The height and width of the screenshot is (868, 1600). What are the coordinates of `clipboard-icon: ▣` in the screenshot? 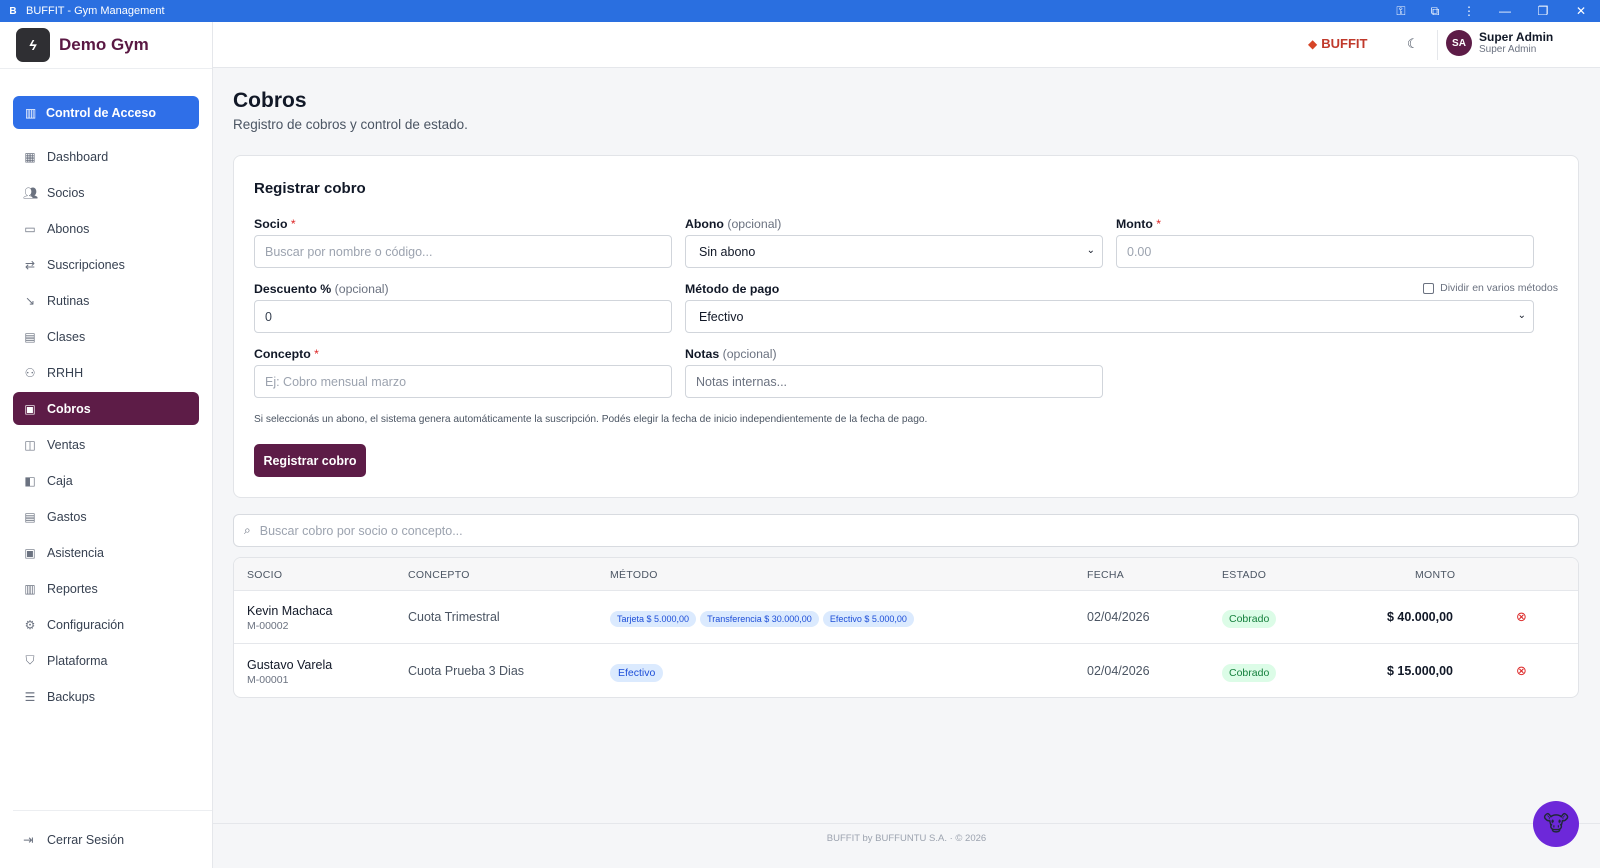 It's located at (30, 552).